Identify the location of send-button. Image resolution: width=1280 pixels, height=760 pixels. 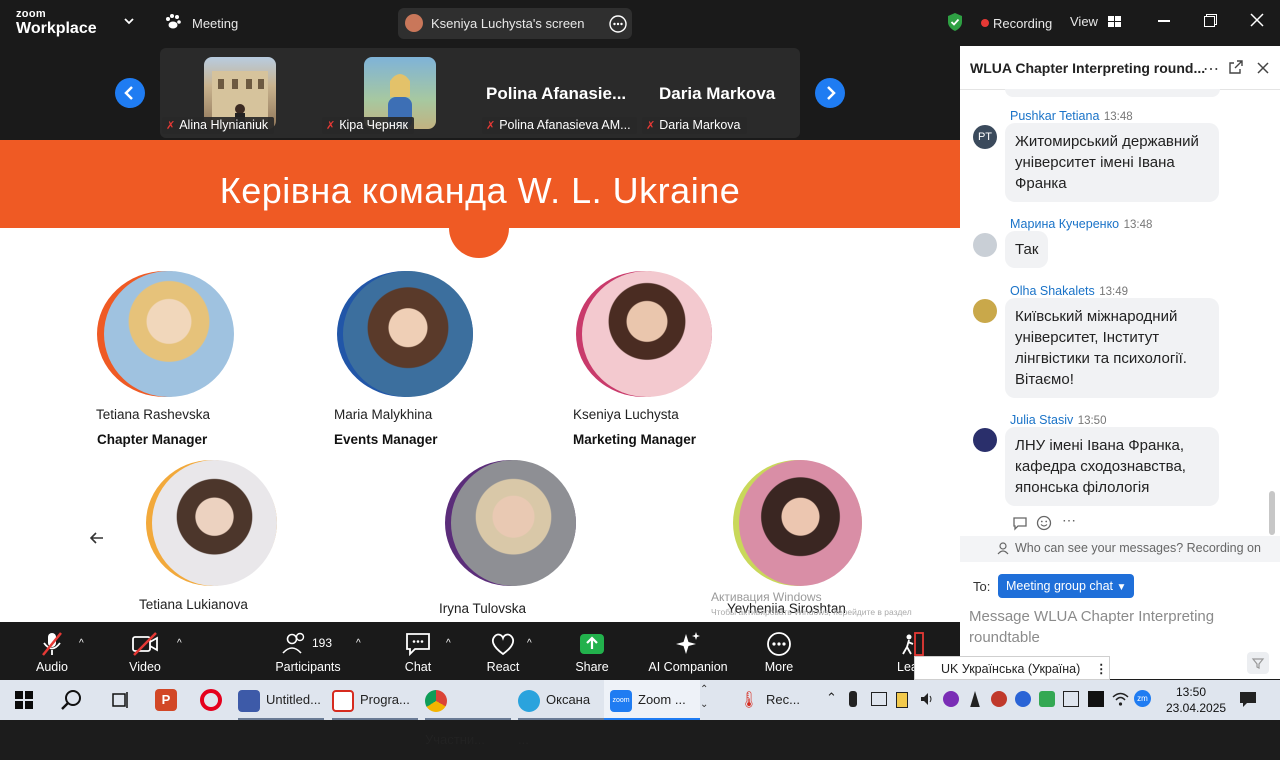
(1258, 663).